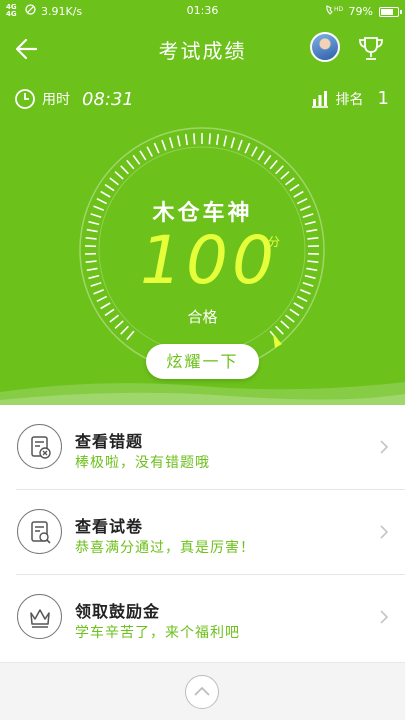 Image resolution: width=405 pixels, height=720 pixels. Describe the element at coordinates (39, 531) in the screenshot. I see `exam-paper-icon` at that location.